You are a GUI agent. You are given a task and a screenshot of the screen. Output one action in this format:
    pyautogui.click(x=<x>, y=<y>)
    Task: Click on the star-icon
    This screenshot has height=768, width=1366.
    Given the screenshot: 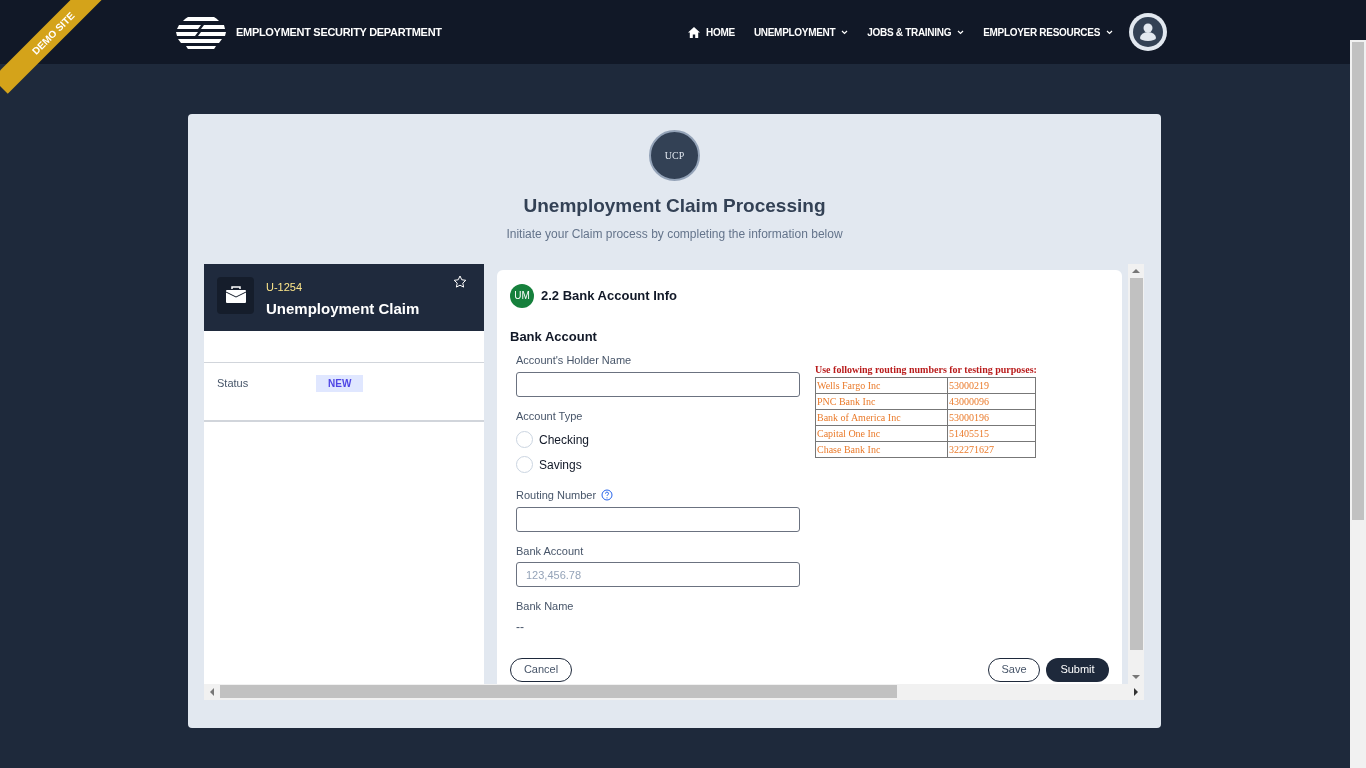 What is the action you would take?
    pyautogui.click(x=460, y=281)
    